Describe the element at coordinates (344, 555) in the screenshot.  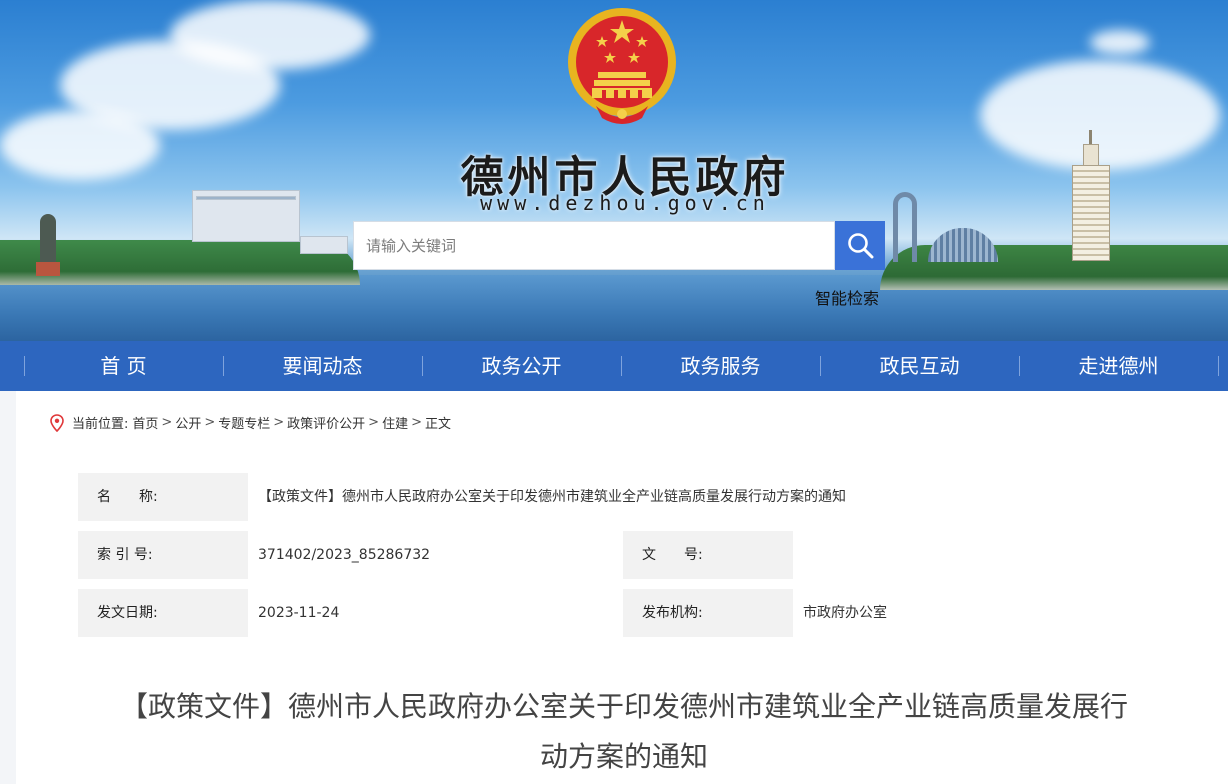
I see `meta-value-index: 371402/2023_85286732` at that location.